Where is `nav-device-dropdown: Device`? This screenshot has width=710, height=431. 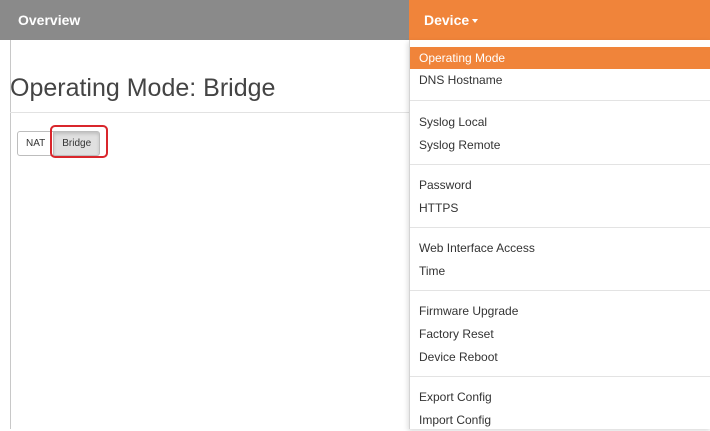 nav-device-dropdown: Device is located at coordinates (451, 20).